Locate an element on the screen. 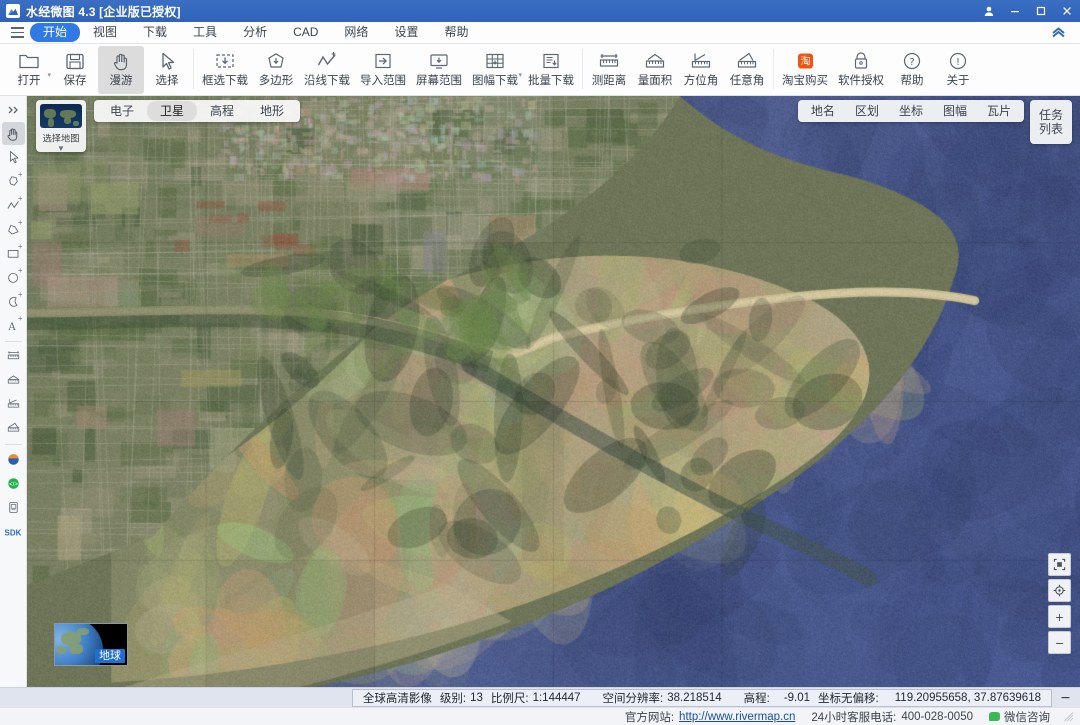  minimize-button is located at coordinates (1015, 11).